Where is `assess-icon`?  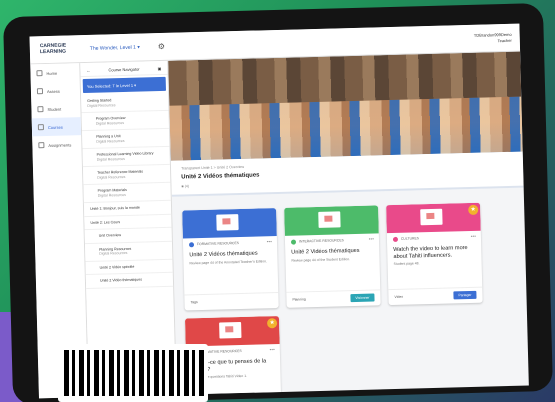
assess-icon is located at coordinates (40, 91).